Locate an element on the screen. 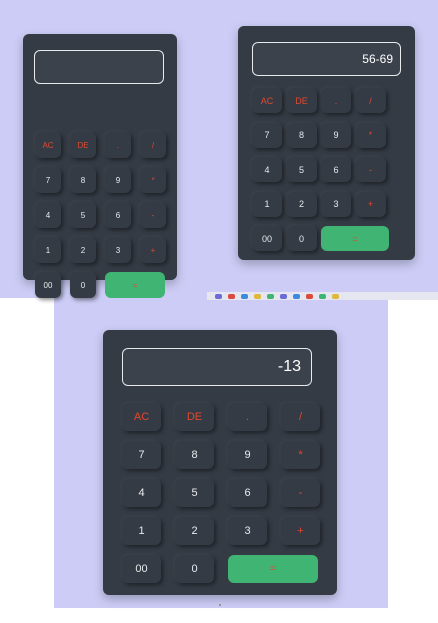  display-value: 56-69 is located at coordinates (377, 59).